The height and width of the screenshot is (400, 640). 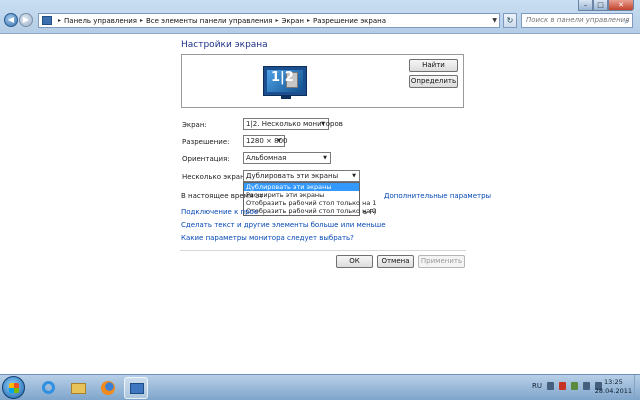 I want to click on network-icon, so click(x=586, y=386).